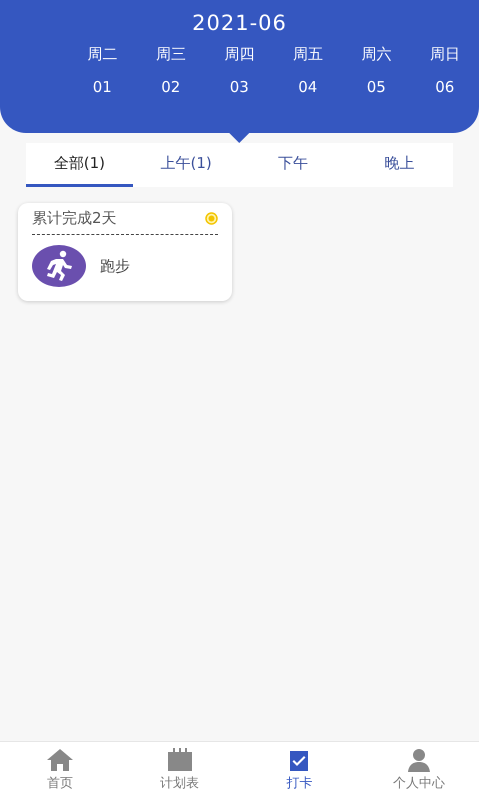 The width and height of the screenshot is (479, 794). What do you see at coordinates (186, 165) in the screenshot?
I see `filter-tab: 上午(1)` at bounding box center [186, 165].